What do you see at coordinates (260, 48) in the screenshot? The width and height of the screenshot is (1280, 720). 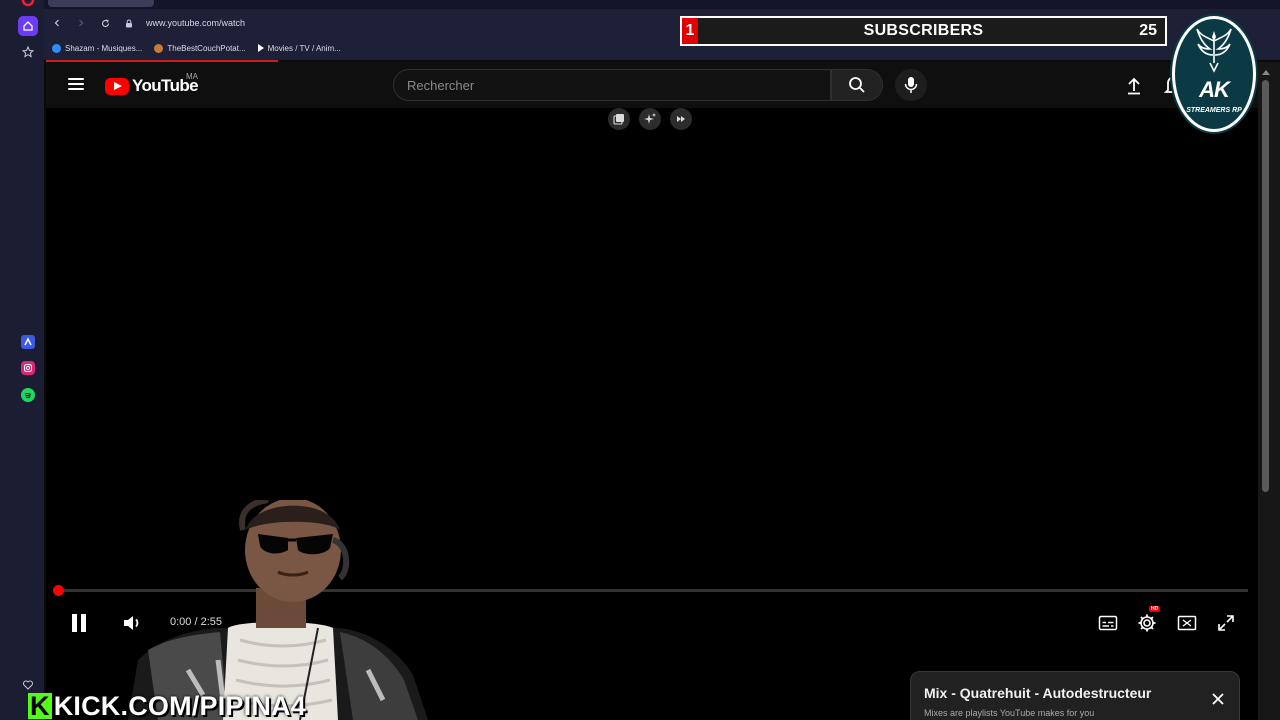 I see `play-icon` at bounding box center [260, 48].